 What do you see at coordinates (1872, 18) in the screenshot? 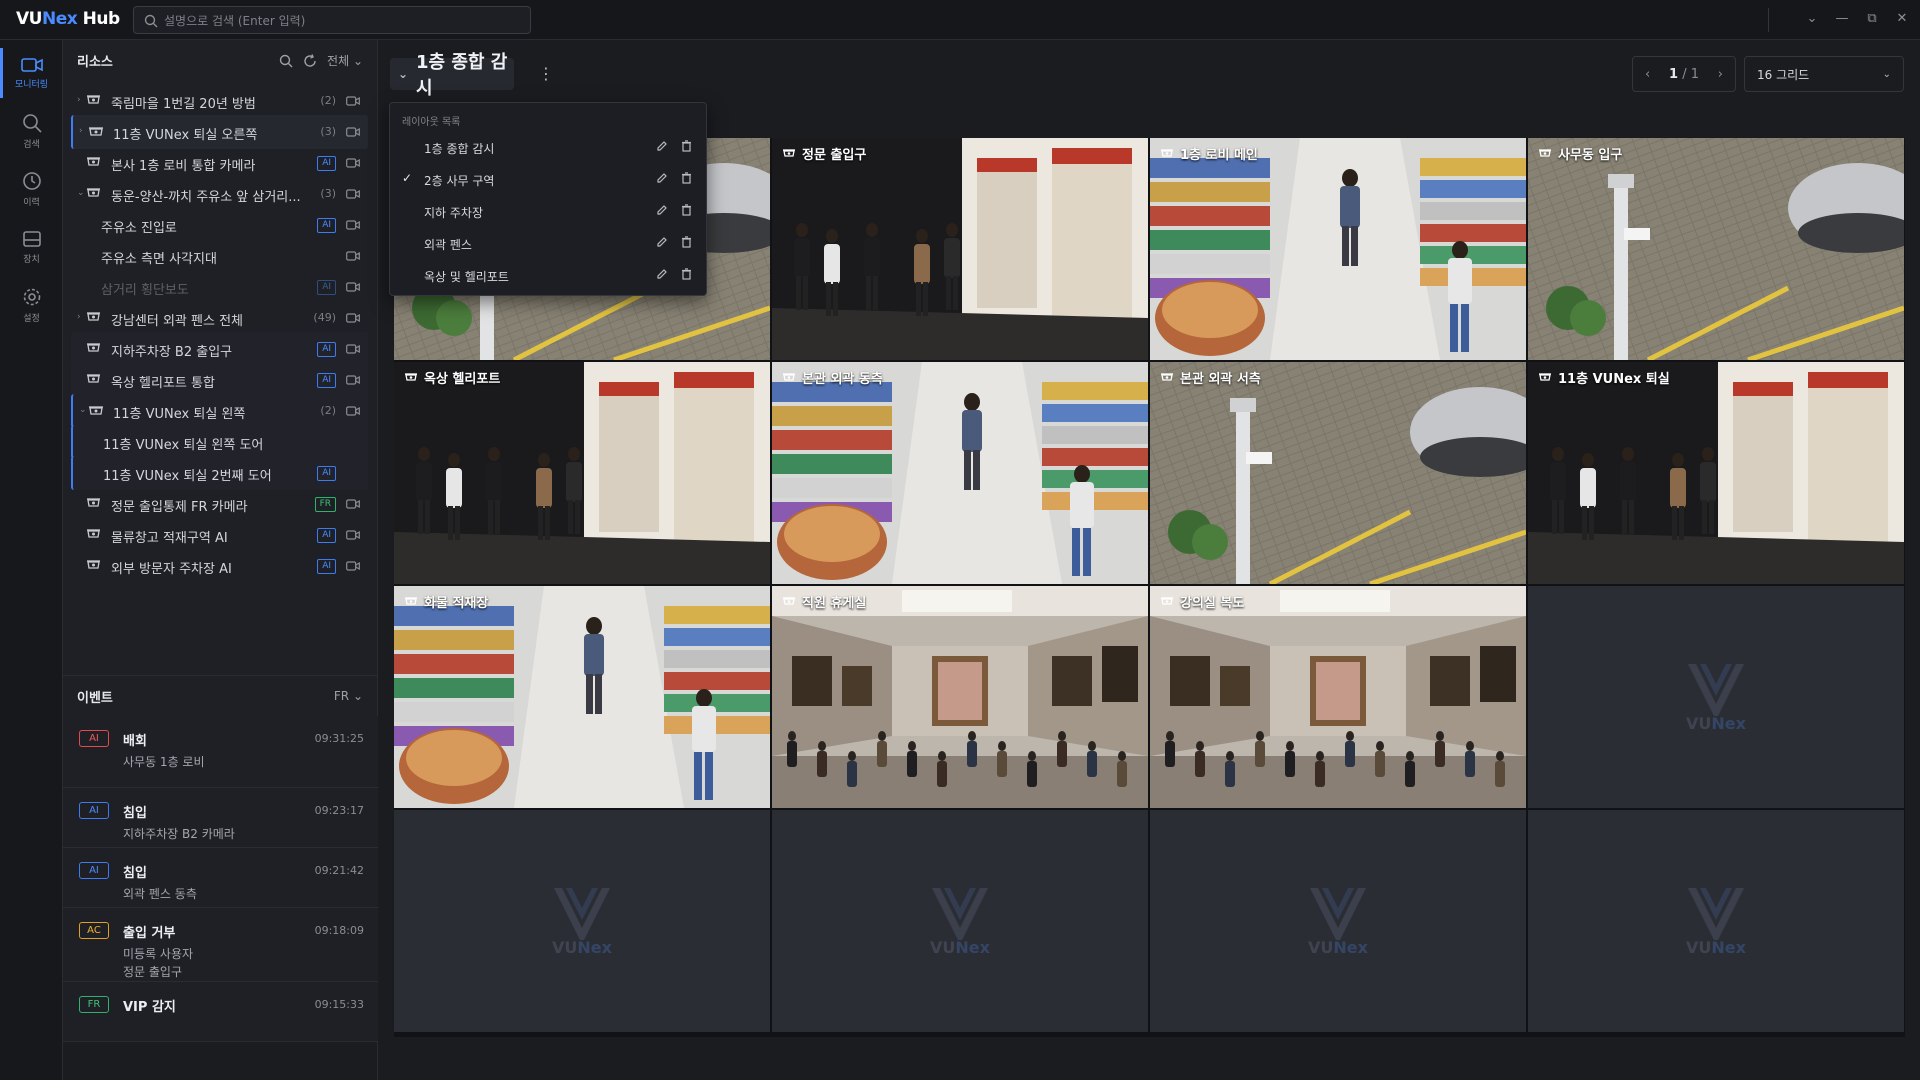
I see `restore-icon: ⧉` at bounding box center [1872, 18].